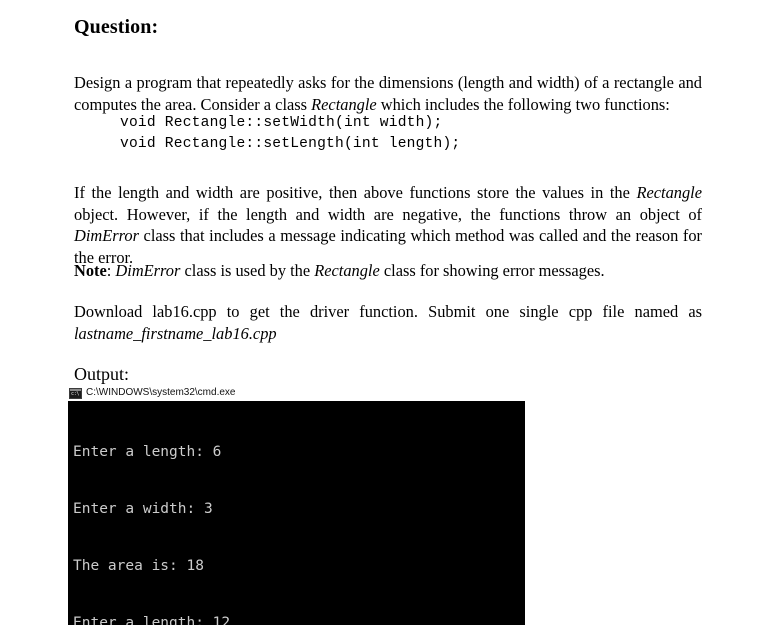  Describe the element at coordinates (290, 144) in the screenshot. I see `code-line: void Rectangle::setLength(int length);` at that location.